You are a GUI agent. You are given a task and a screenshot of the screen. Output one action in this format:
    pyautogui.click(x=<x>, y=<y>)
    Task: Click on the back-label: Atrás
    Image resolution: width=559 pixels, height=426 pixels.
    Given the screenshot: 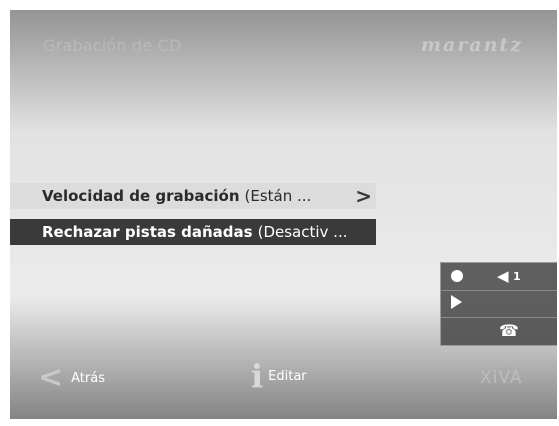 What is the action you would take?
    pyautogui.click(x=88, y=378)
    